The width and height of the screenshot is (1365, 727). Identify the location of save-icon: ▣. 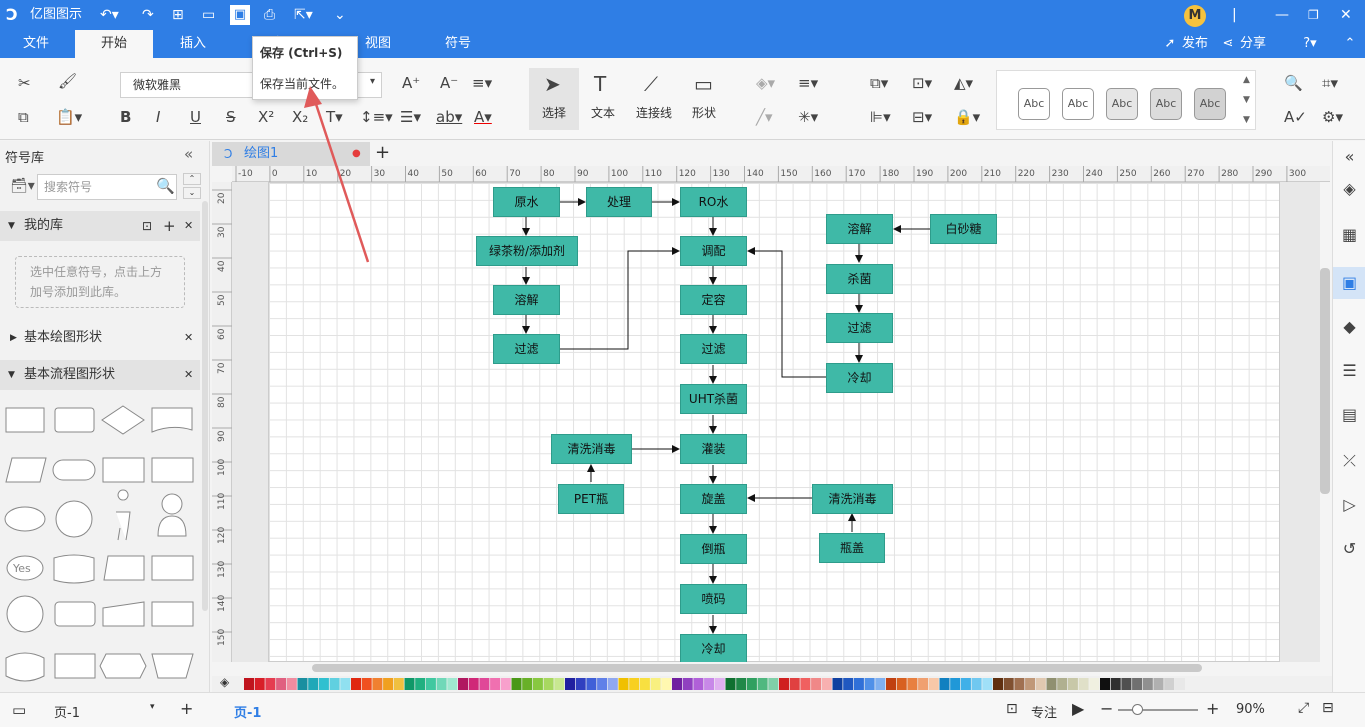
(240, 15).